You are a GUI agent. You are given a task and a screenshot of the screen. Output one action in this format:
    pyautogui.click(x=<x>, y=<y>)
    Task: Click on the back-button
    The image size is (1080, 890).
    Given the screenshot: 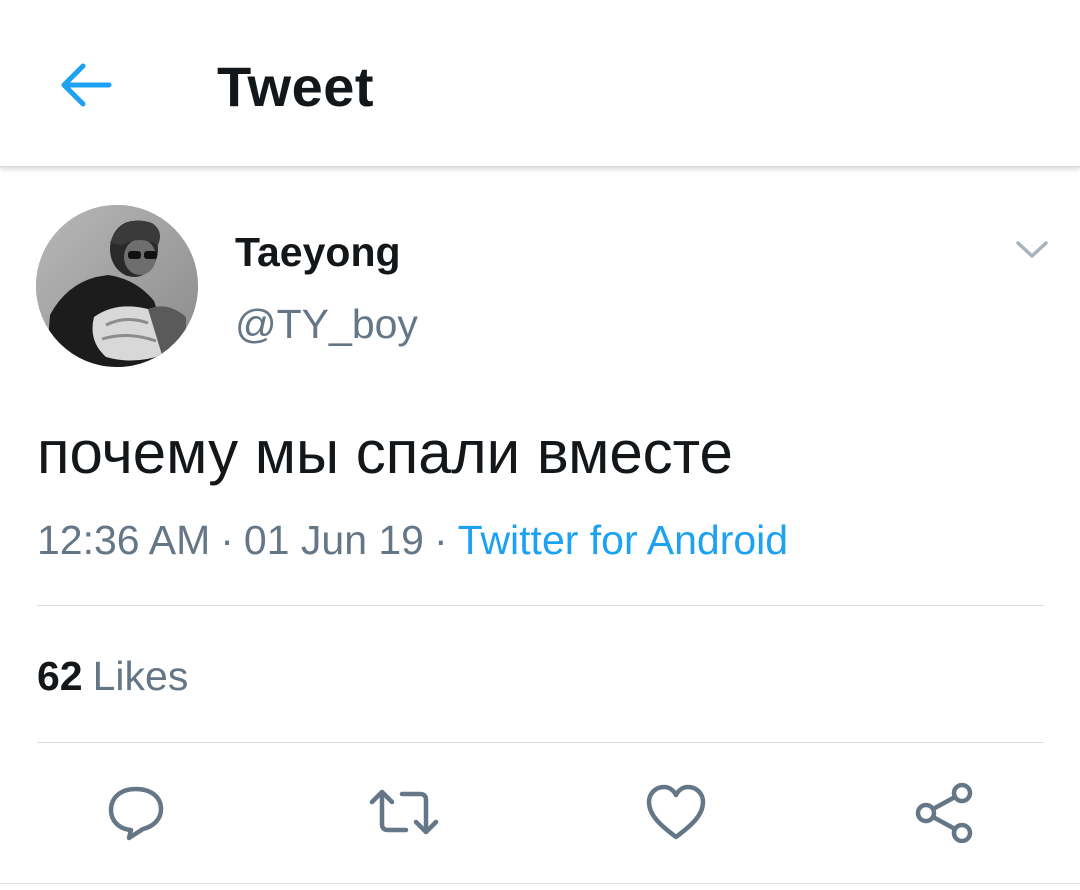 What is the action you would take?
    pyautogui.click(x=85, y=85)
    